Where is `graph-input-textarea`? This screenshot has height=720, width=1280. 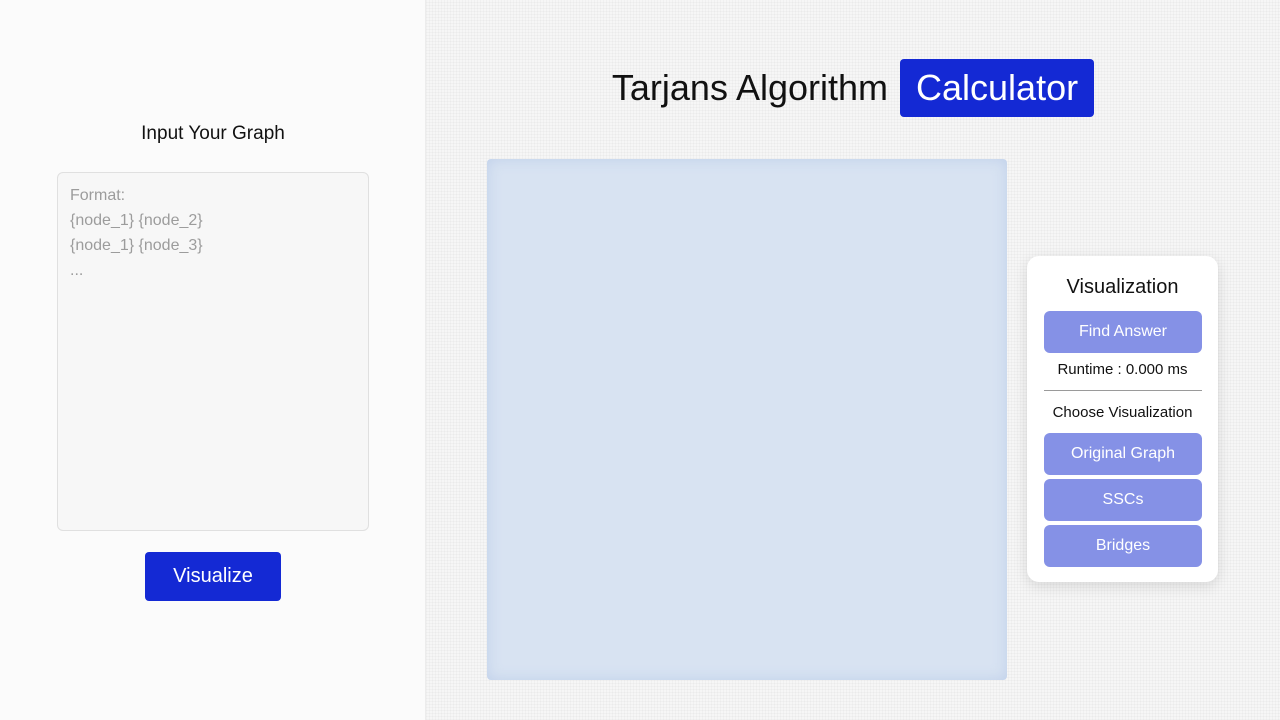 graph-input-textarea is located at coordinates (213, 351).